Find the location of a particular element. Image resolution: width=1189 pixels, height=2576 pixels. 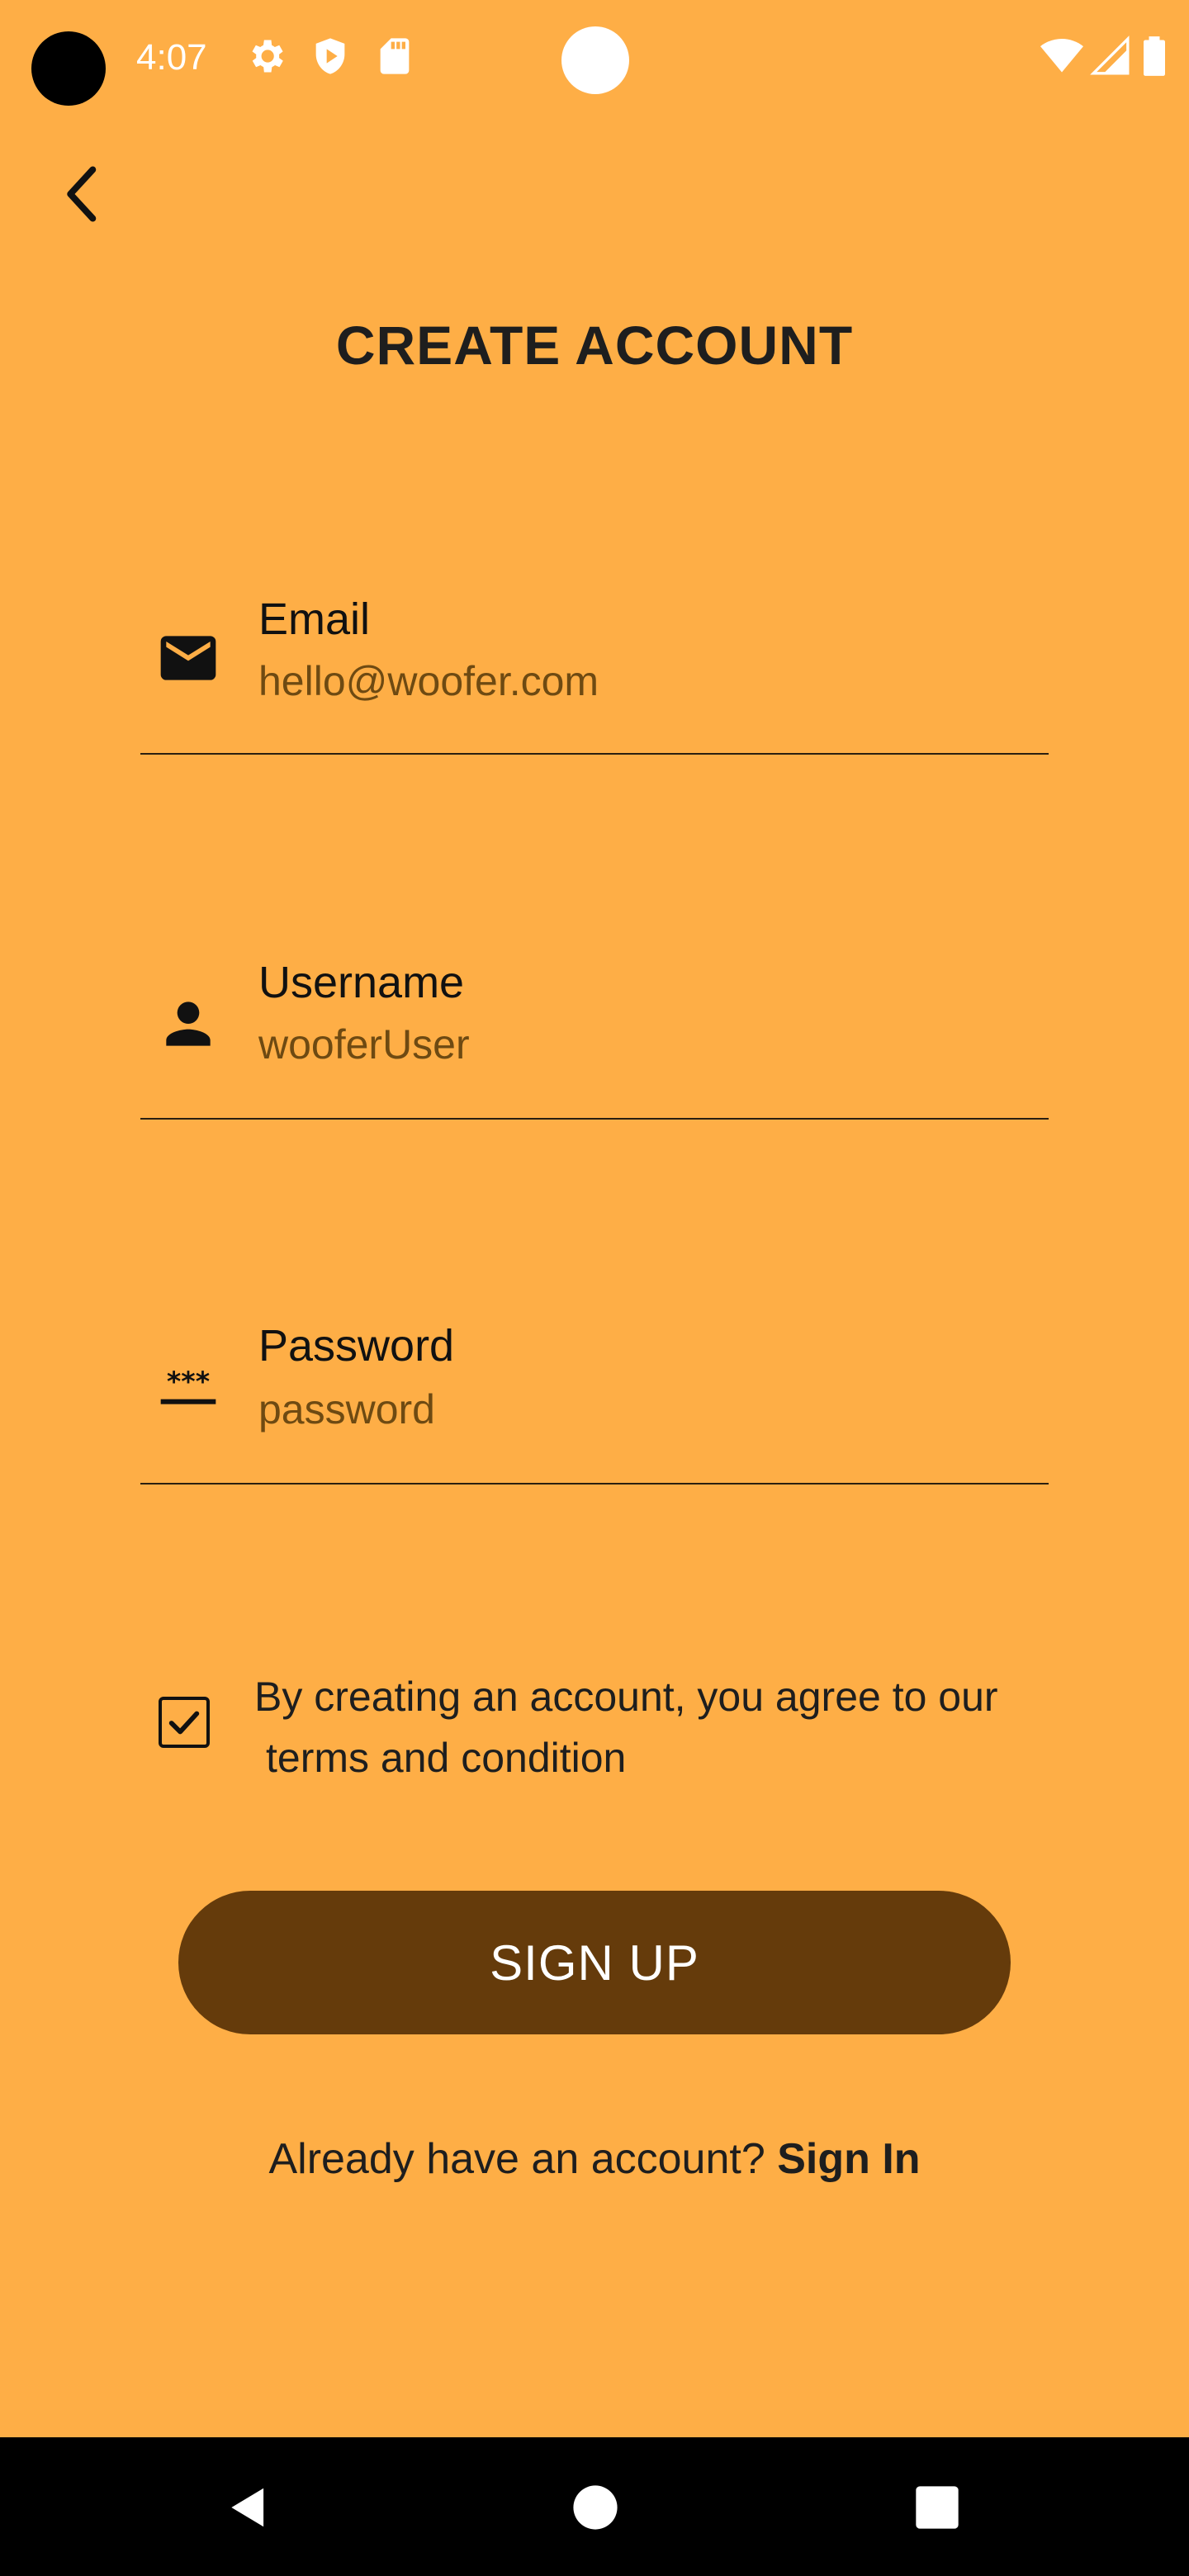

username-field: Username is located at coordinates (594, 1032).